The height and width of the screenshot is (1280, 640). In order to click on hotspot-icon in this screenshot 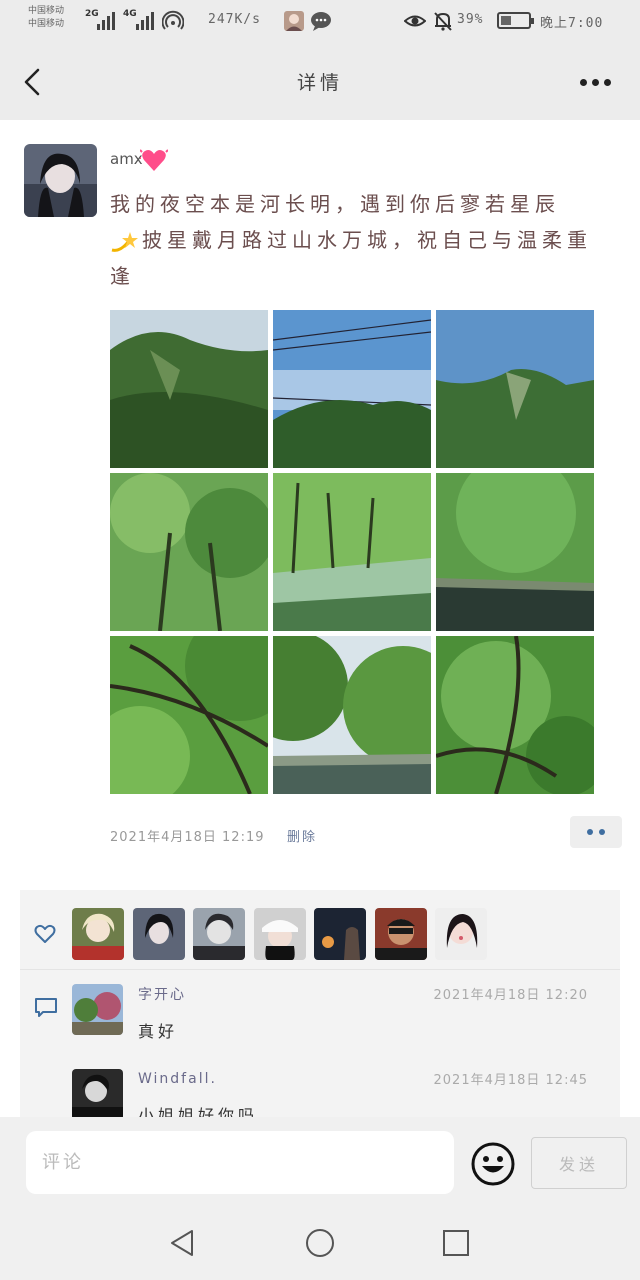, I will do `click(173, 20)`.